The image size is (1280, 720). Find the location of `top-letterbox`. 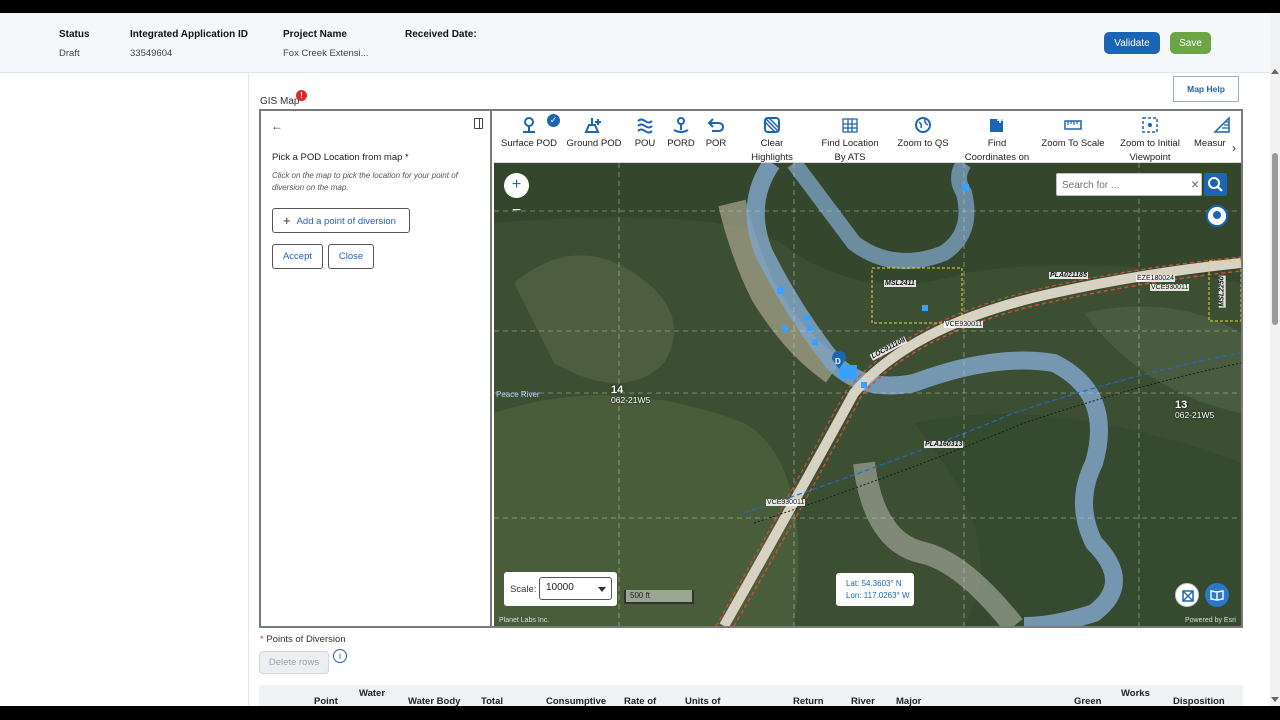

top-letterbox is located at coordinates (640, 6).